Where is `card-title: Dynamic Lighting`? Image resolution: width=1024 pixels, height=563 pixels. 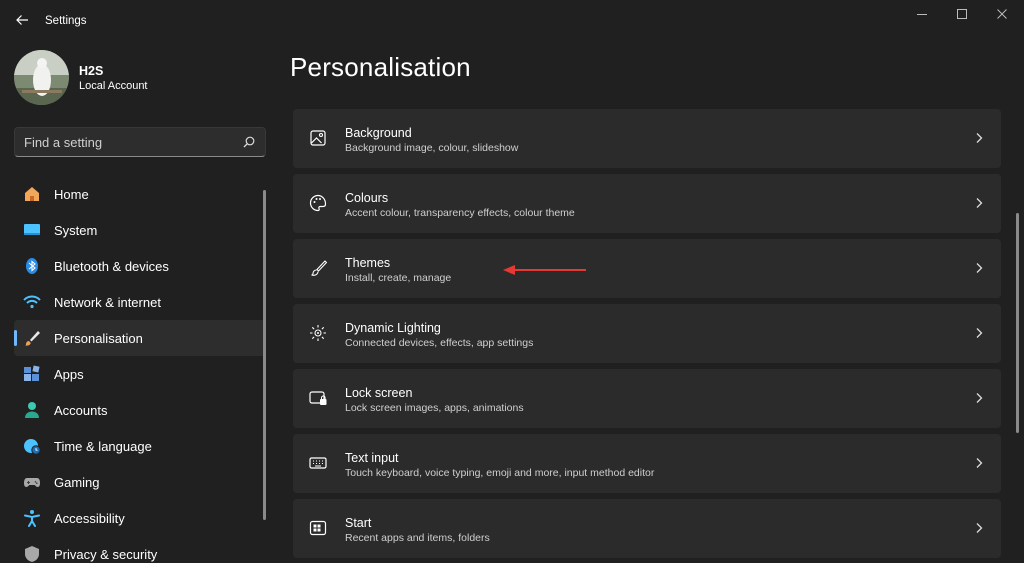
card-title: Dynamic Lighting is located at coordinates (393, 328).